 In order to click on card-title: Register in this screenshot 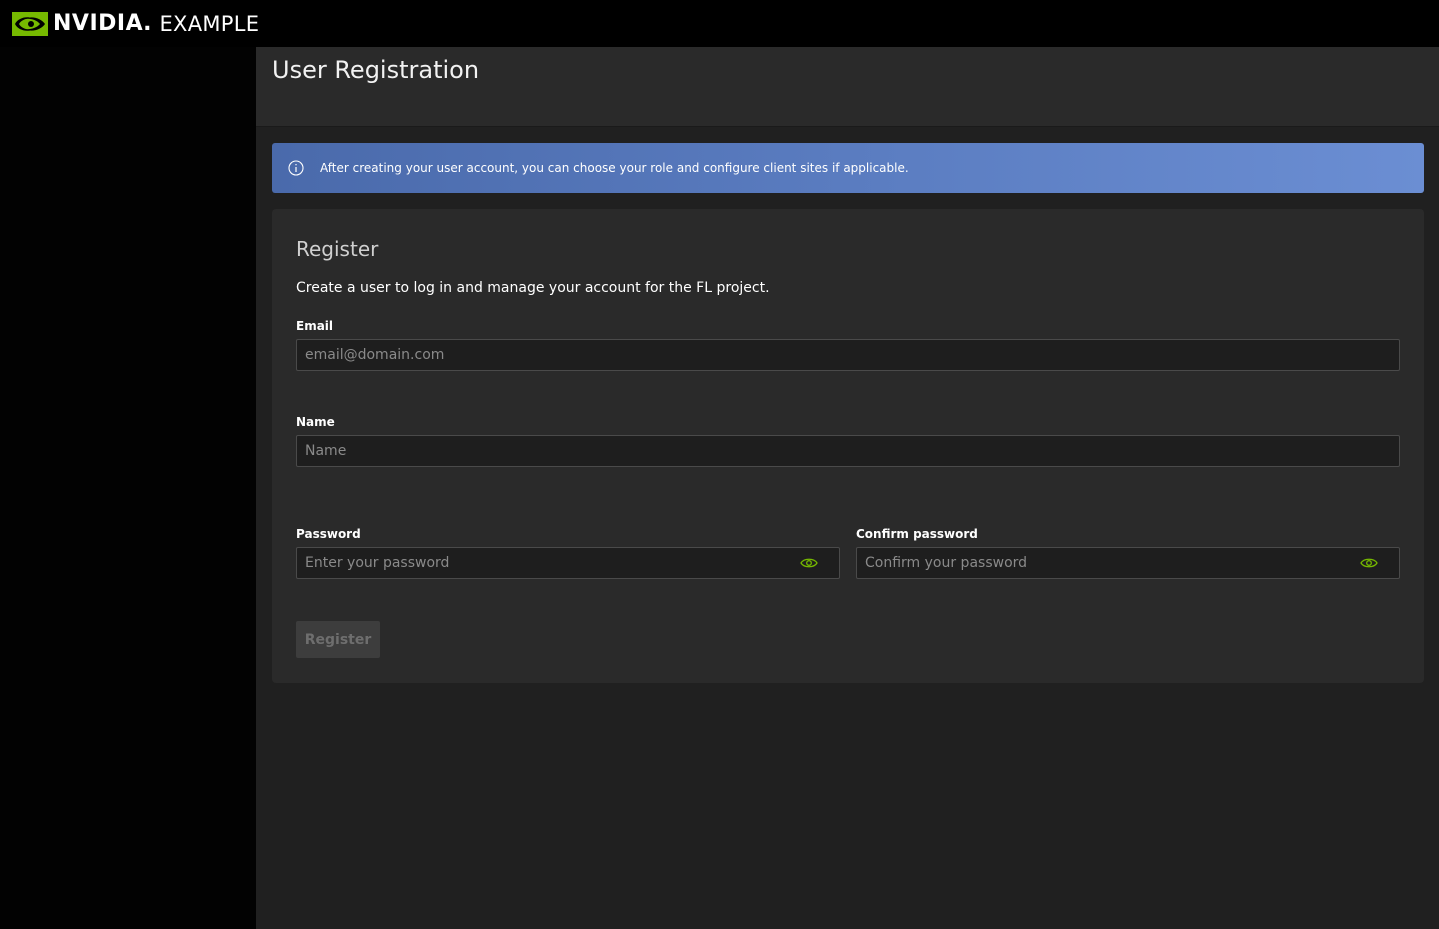, I will do `click(337, 249)`.